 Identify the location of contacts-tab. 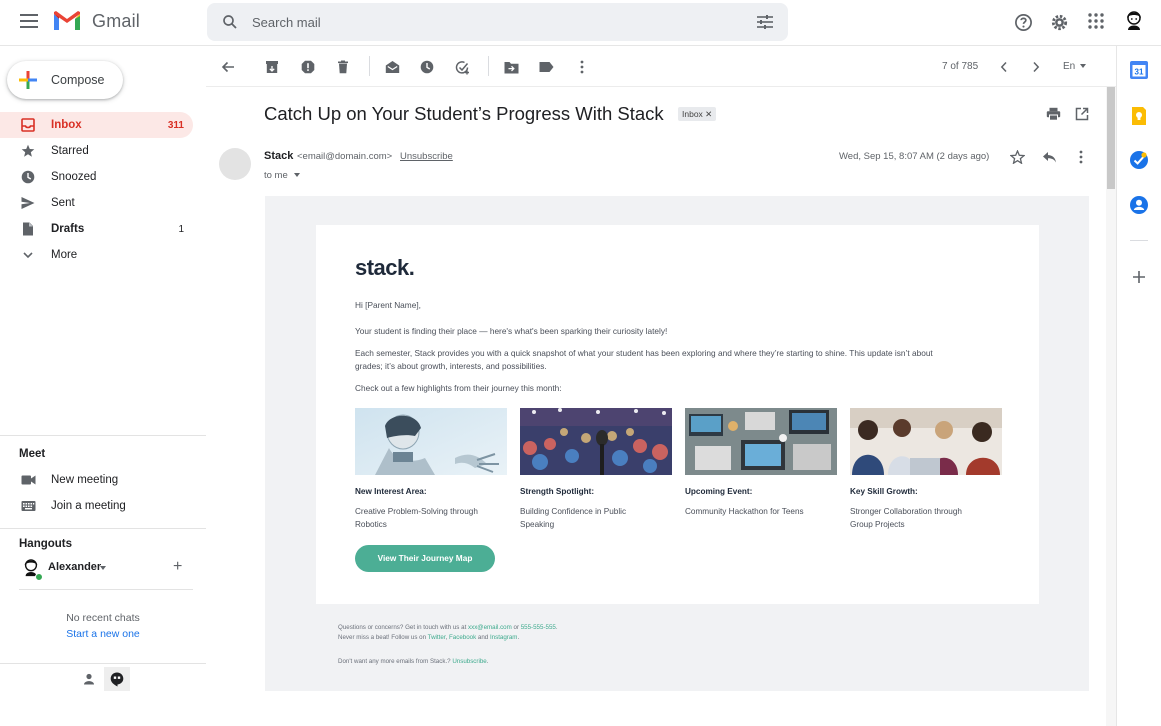
(89, 679).